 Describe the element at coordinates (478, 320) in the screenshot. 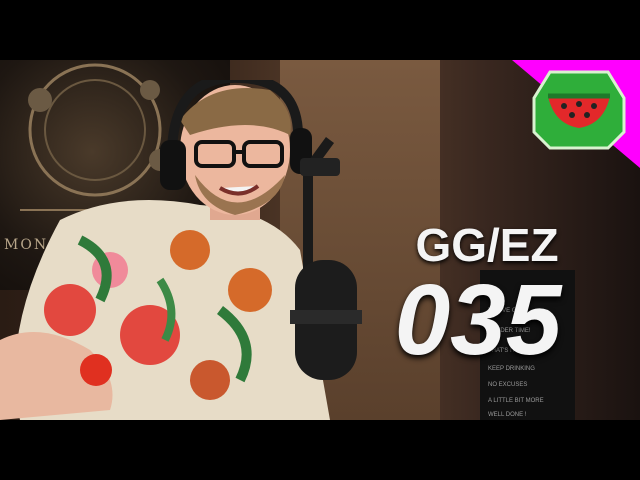

I see `episode-number: 035` at that location.